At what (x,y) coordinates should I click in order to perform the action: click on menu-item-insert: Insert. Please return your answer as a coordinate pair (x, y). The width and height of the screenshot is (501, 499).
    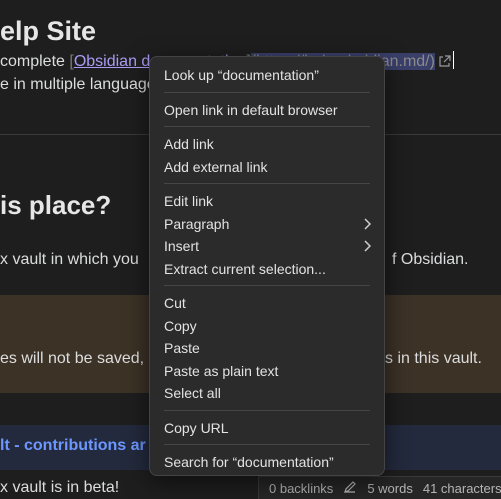
    Looking at the image, I should click on (267, 246).